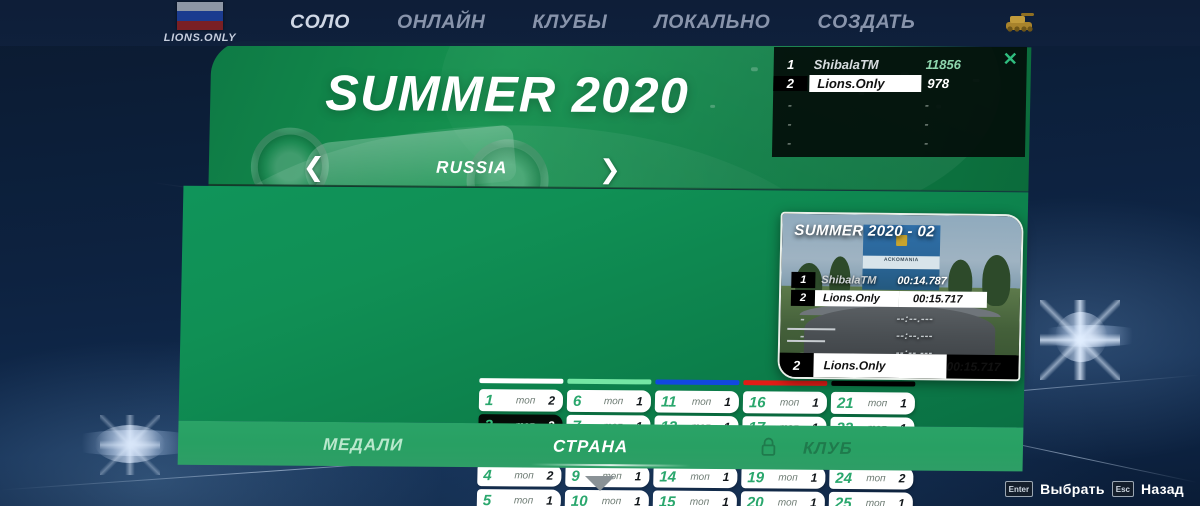 The height and width of the screenshot is (506, 1200). I want to click on russia-flag-icon, so click(200, 16).